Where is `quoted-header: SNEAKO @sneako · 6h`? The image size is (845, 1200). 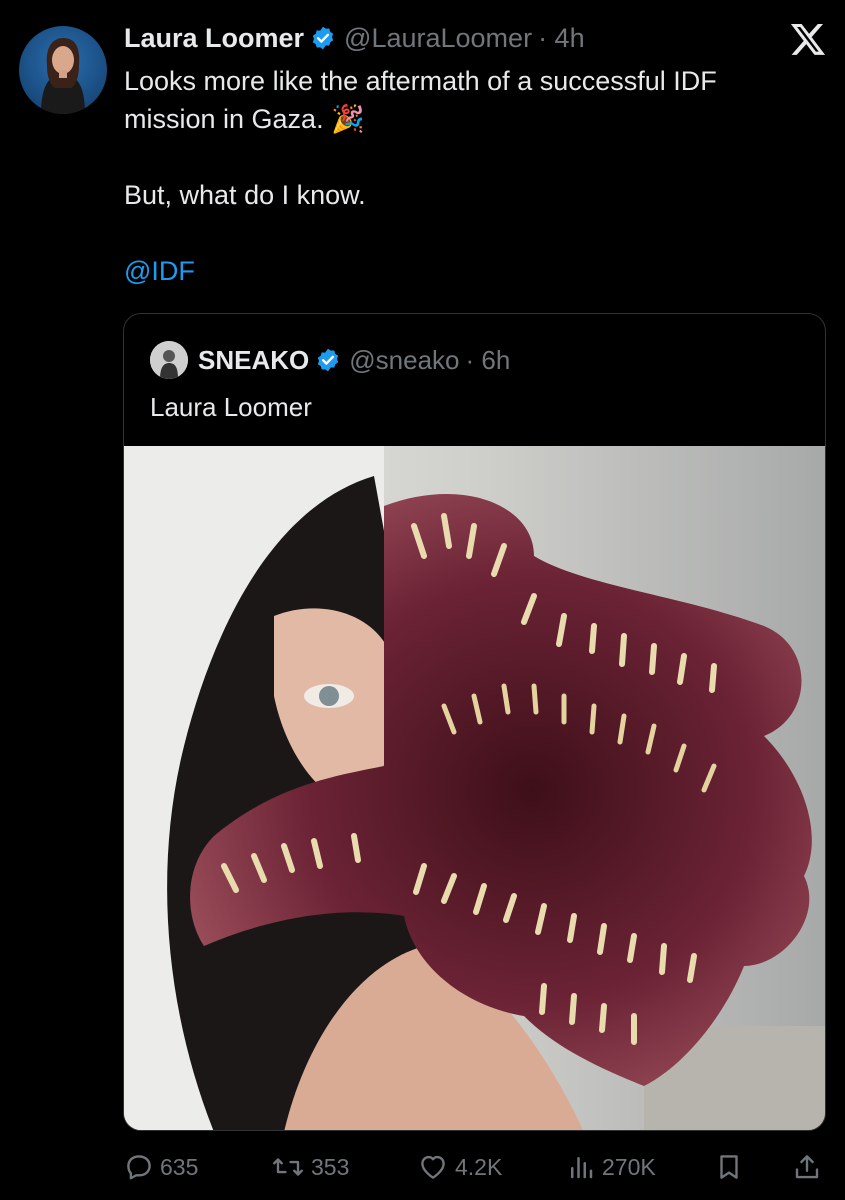
quoted-header: SNEAKO @sneako · 6h is located at coordinates (330, 360).